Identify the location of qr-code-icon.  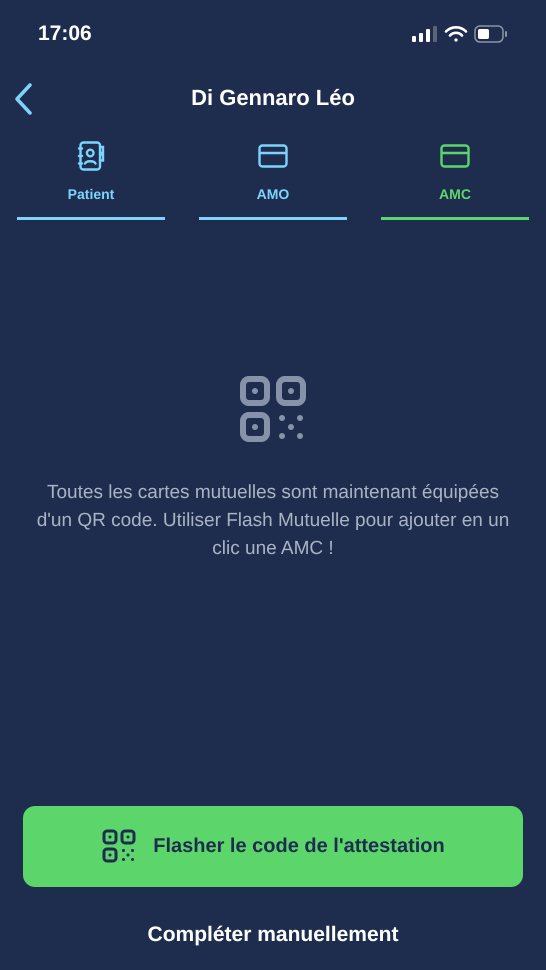
(119, 846).